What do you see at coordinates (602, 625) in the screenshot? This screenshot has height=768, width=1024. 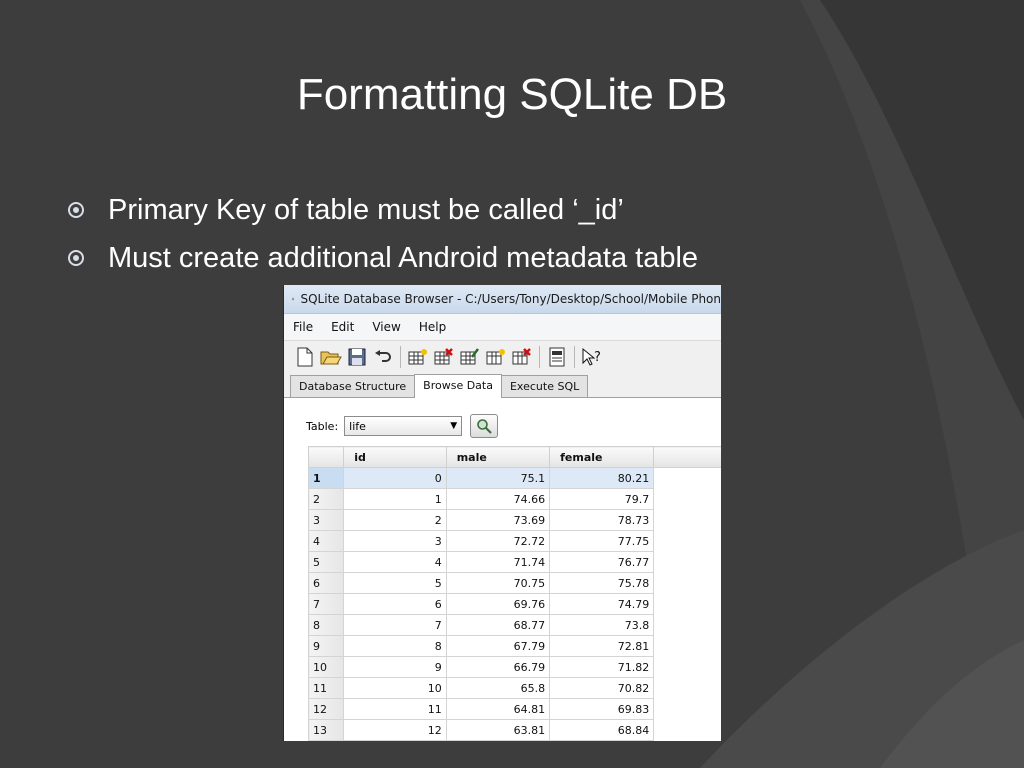 I see `cell-female: 73.8` at bounding box center [602, 625].